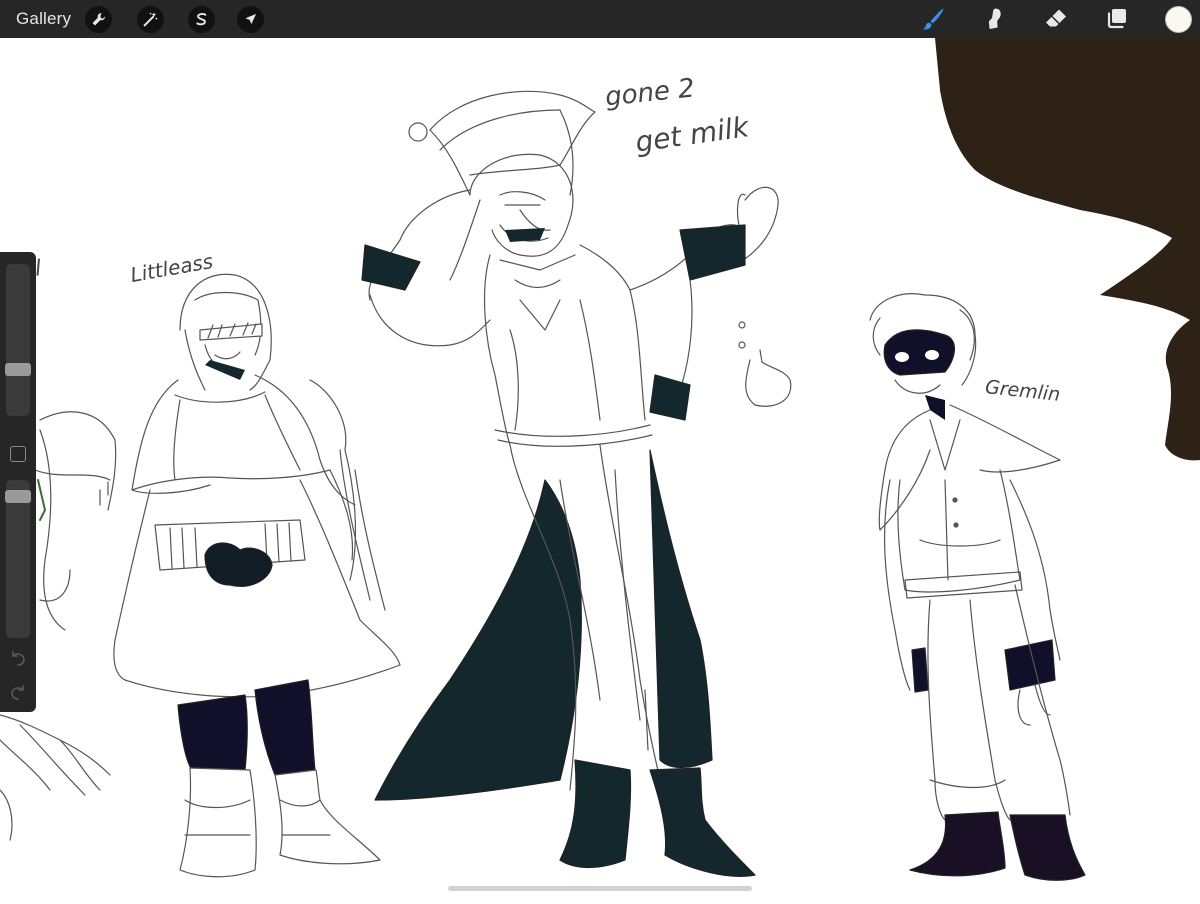 The image size is (1200, 904). What do you see at coordinates (18, 693) in the screenshot?
I see `redo-icon` at bounding box center [18, 693].